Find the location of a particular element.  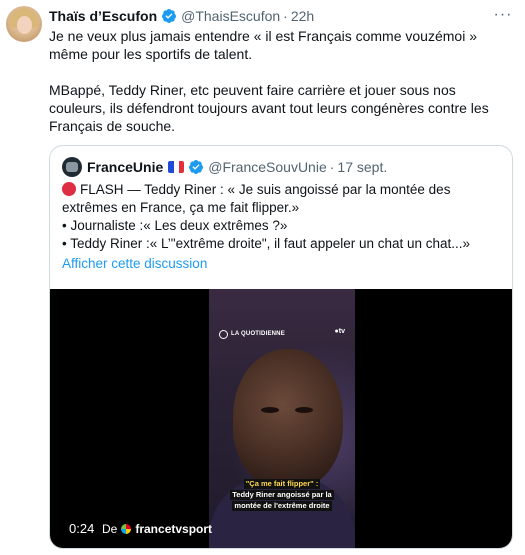

author-handle: @ThaisEscufon is located at coordinates (230, 16).